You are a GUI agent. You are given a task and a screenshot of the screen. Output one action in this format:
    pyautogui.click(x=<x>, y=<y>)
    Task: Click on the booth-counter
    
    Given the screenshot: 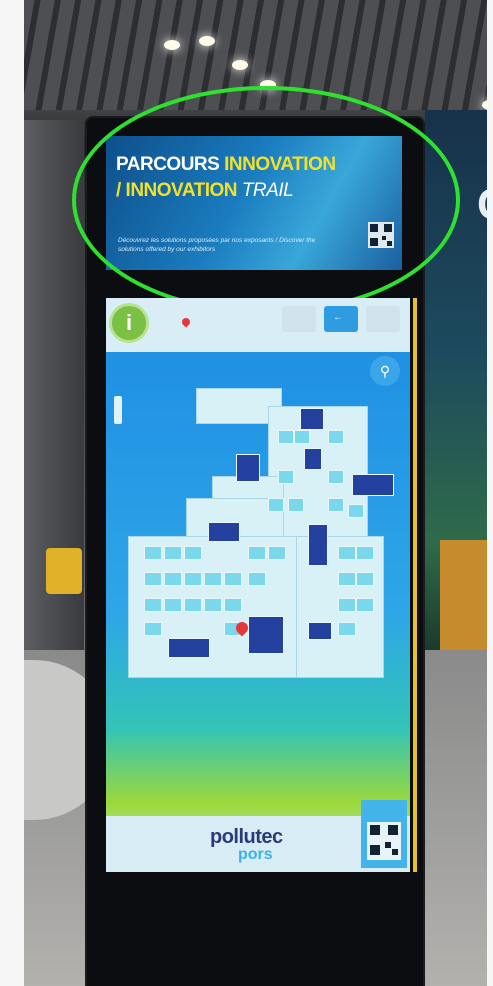 What is the action you would take?
    pyautogui.click(x=463, y=600)
    